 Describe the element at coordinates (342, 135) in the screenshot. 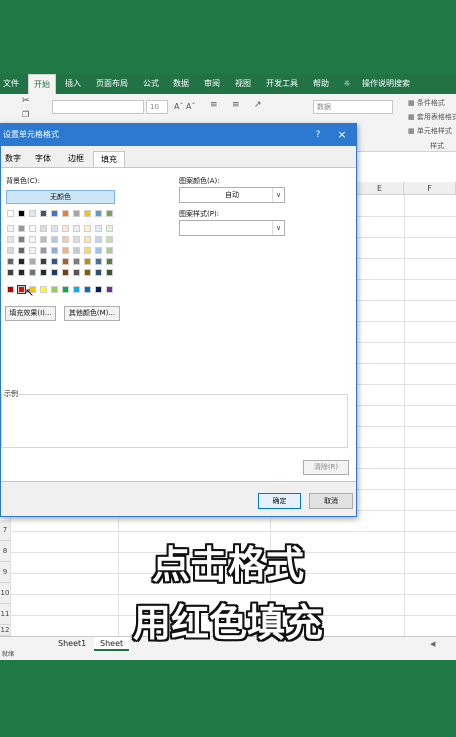

I see `close-icon: ×` at that location.